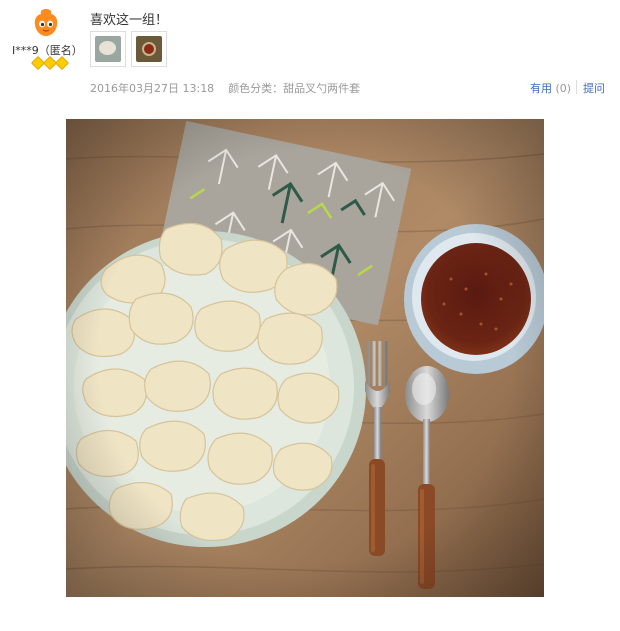  Describe the element at coordinates (225, 88) in the screenshot. I see `review-meta: 2016年03月27日 13:18 颜色分类：甜品叉勺两件套` at that location.